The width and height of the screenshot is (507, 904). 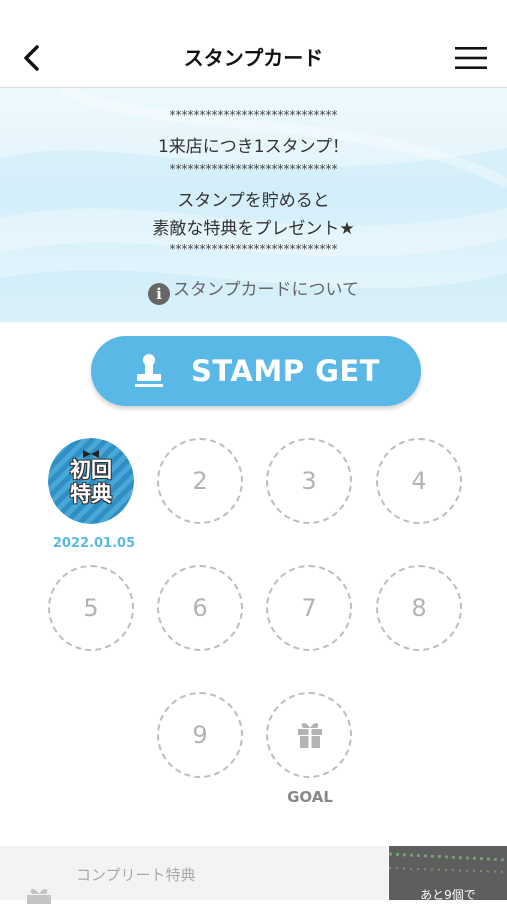 What do you see at coordinates (285, 371) in the screenshot?
I see `stamp-get-label: STAMP GET` at bounding box center [285, 371].